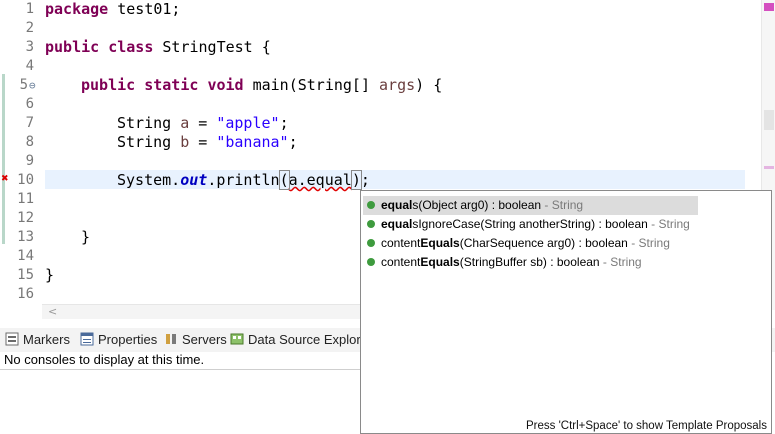  I want to click on line-number: 5, so click(23, 85).